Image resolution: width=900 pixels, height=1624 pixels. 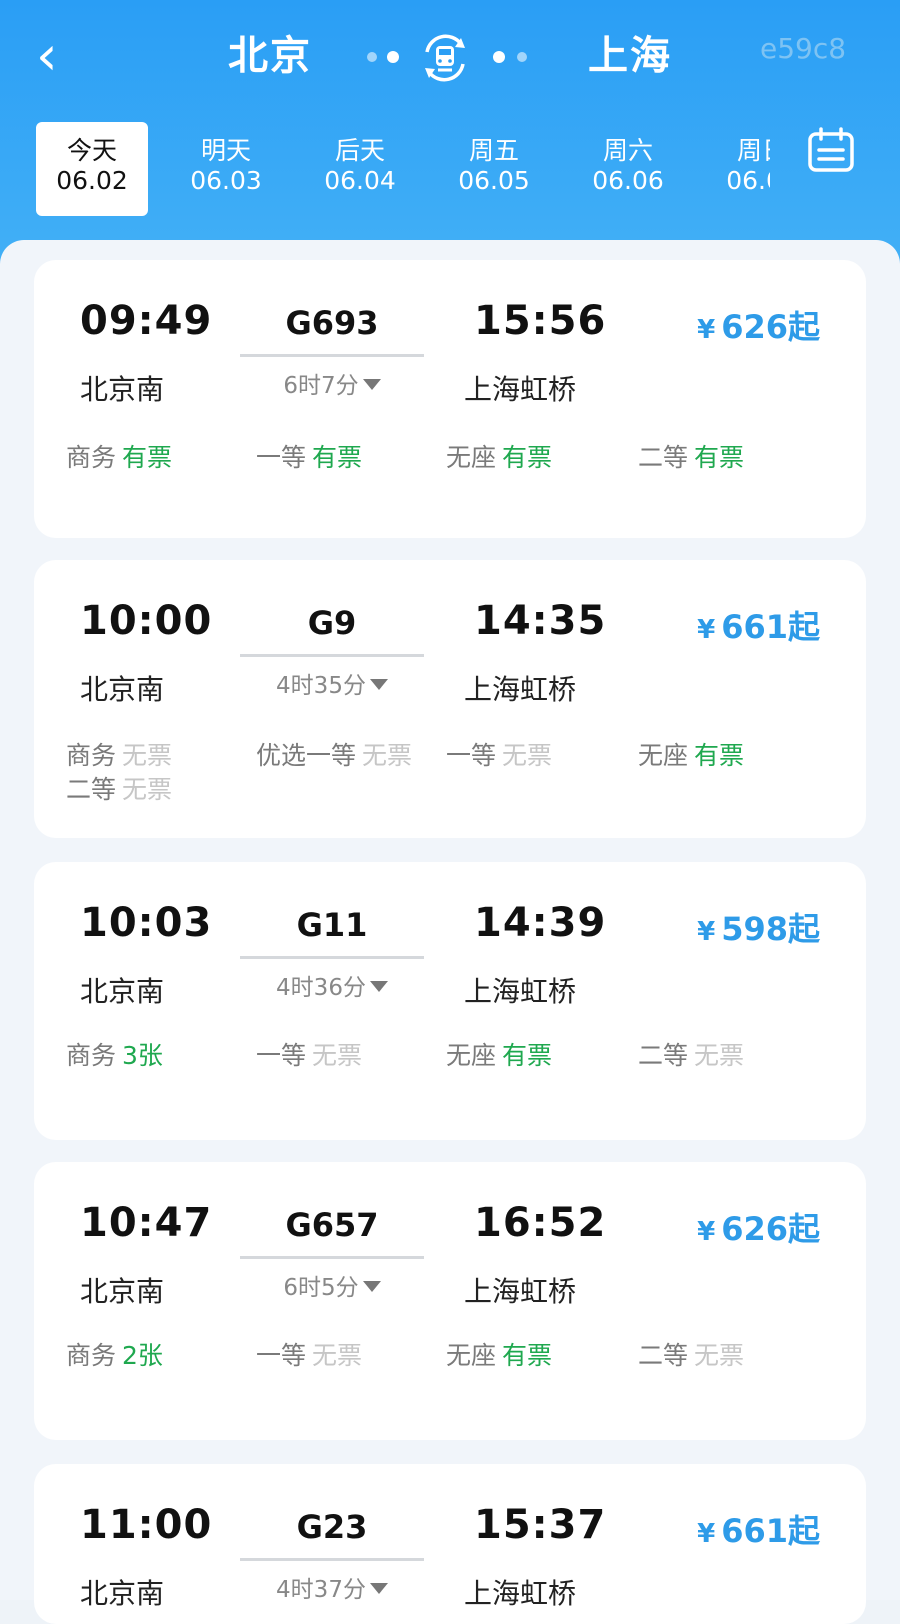 I want to click on seat-info: 二等 无票, so click(x=119, y=788).